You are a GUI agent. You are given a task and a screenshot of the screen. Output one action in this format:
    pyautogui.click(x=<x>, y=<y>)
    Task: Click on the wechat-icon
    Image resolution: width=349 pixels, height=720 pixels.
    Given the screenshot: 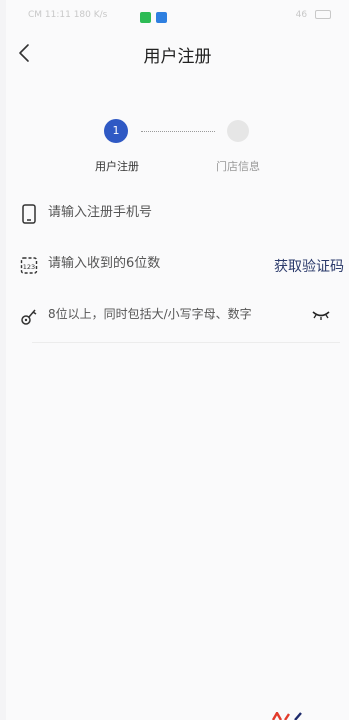 What is the action you would take?
    pyautogui.click(x=145, y=17)
    